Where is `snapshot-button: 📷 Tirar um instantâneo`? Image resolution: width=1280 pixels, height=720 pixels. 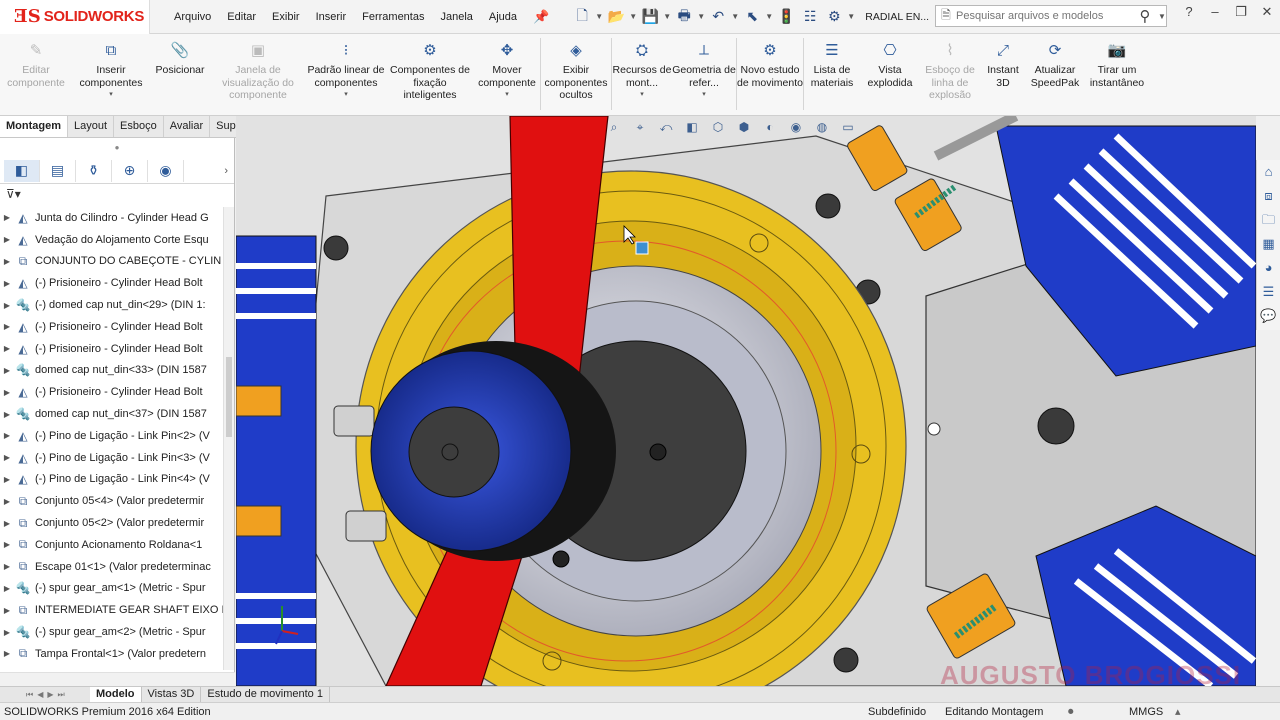
snapshot-button: 📷 Tirar um instantâneo is located at coordinates (1117, 61).